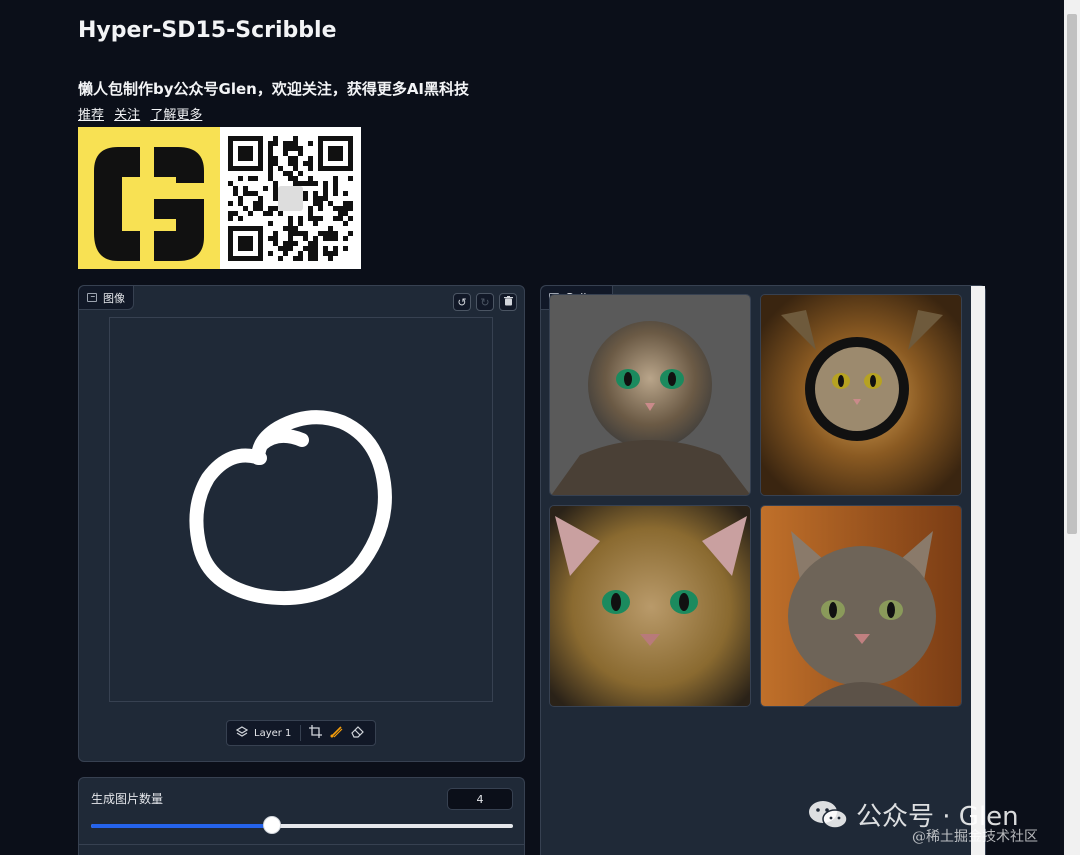  I want to click on slider-thumb, so click(272, 825).